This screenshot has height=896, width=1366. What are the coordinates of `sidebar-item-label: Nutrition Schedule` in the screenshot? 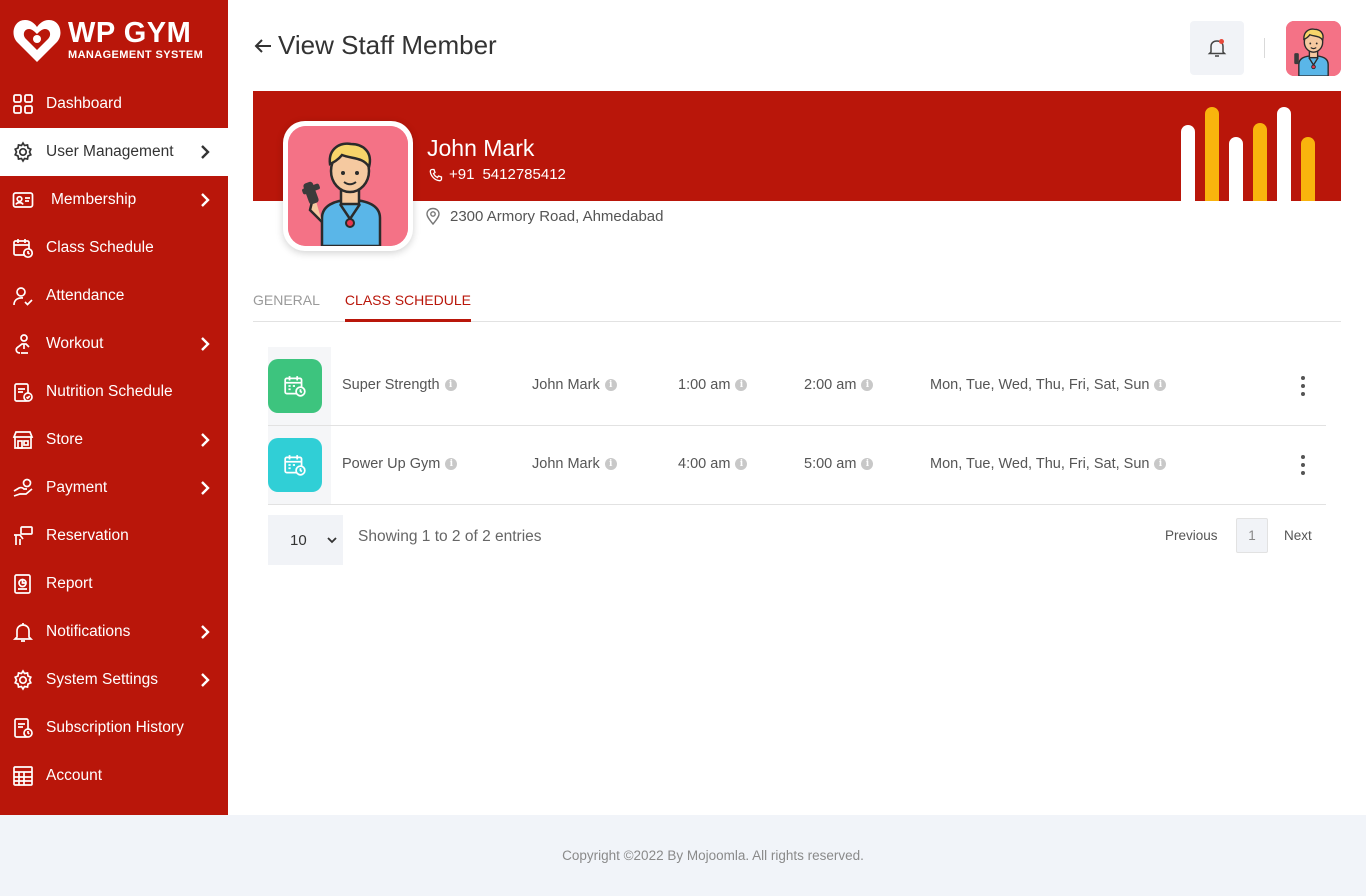 It's located at (109, 391).